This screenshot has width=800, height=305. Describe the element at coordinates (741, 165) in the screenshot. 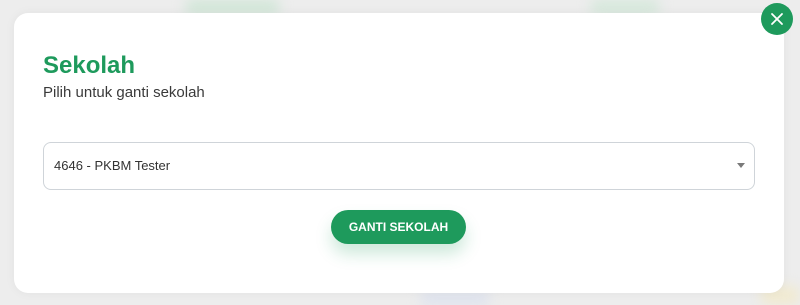

I see `caret-down-icon` at that location.